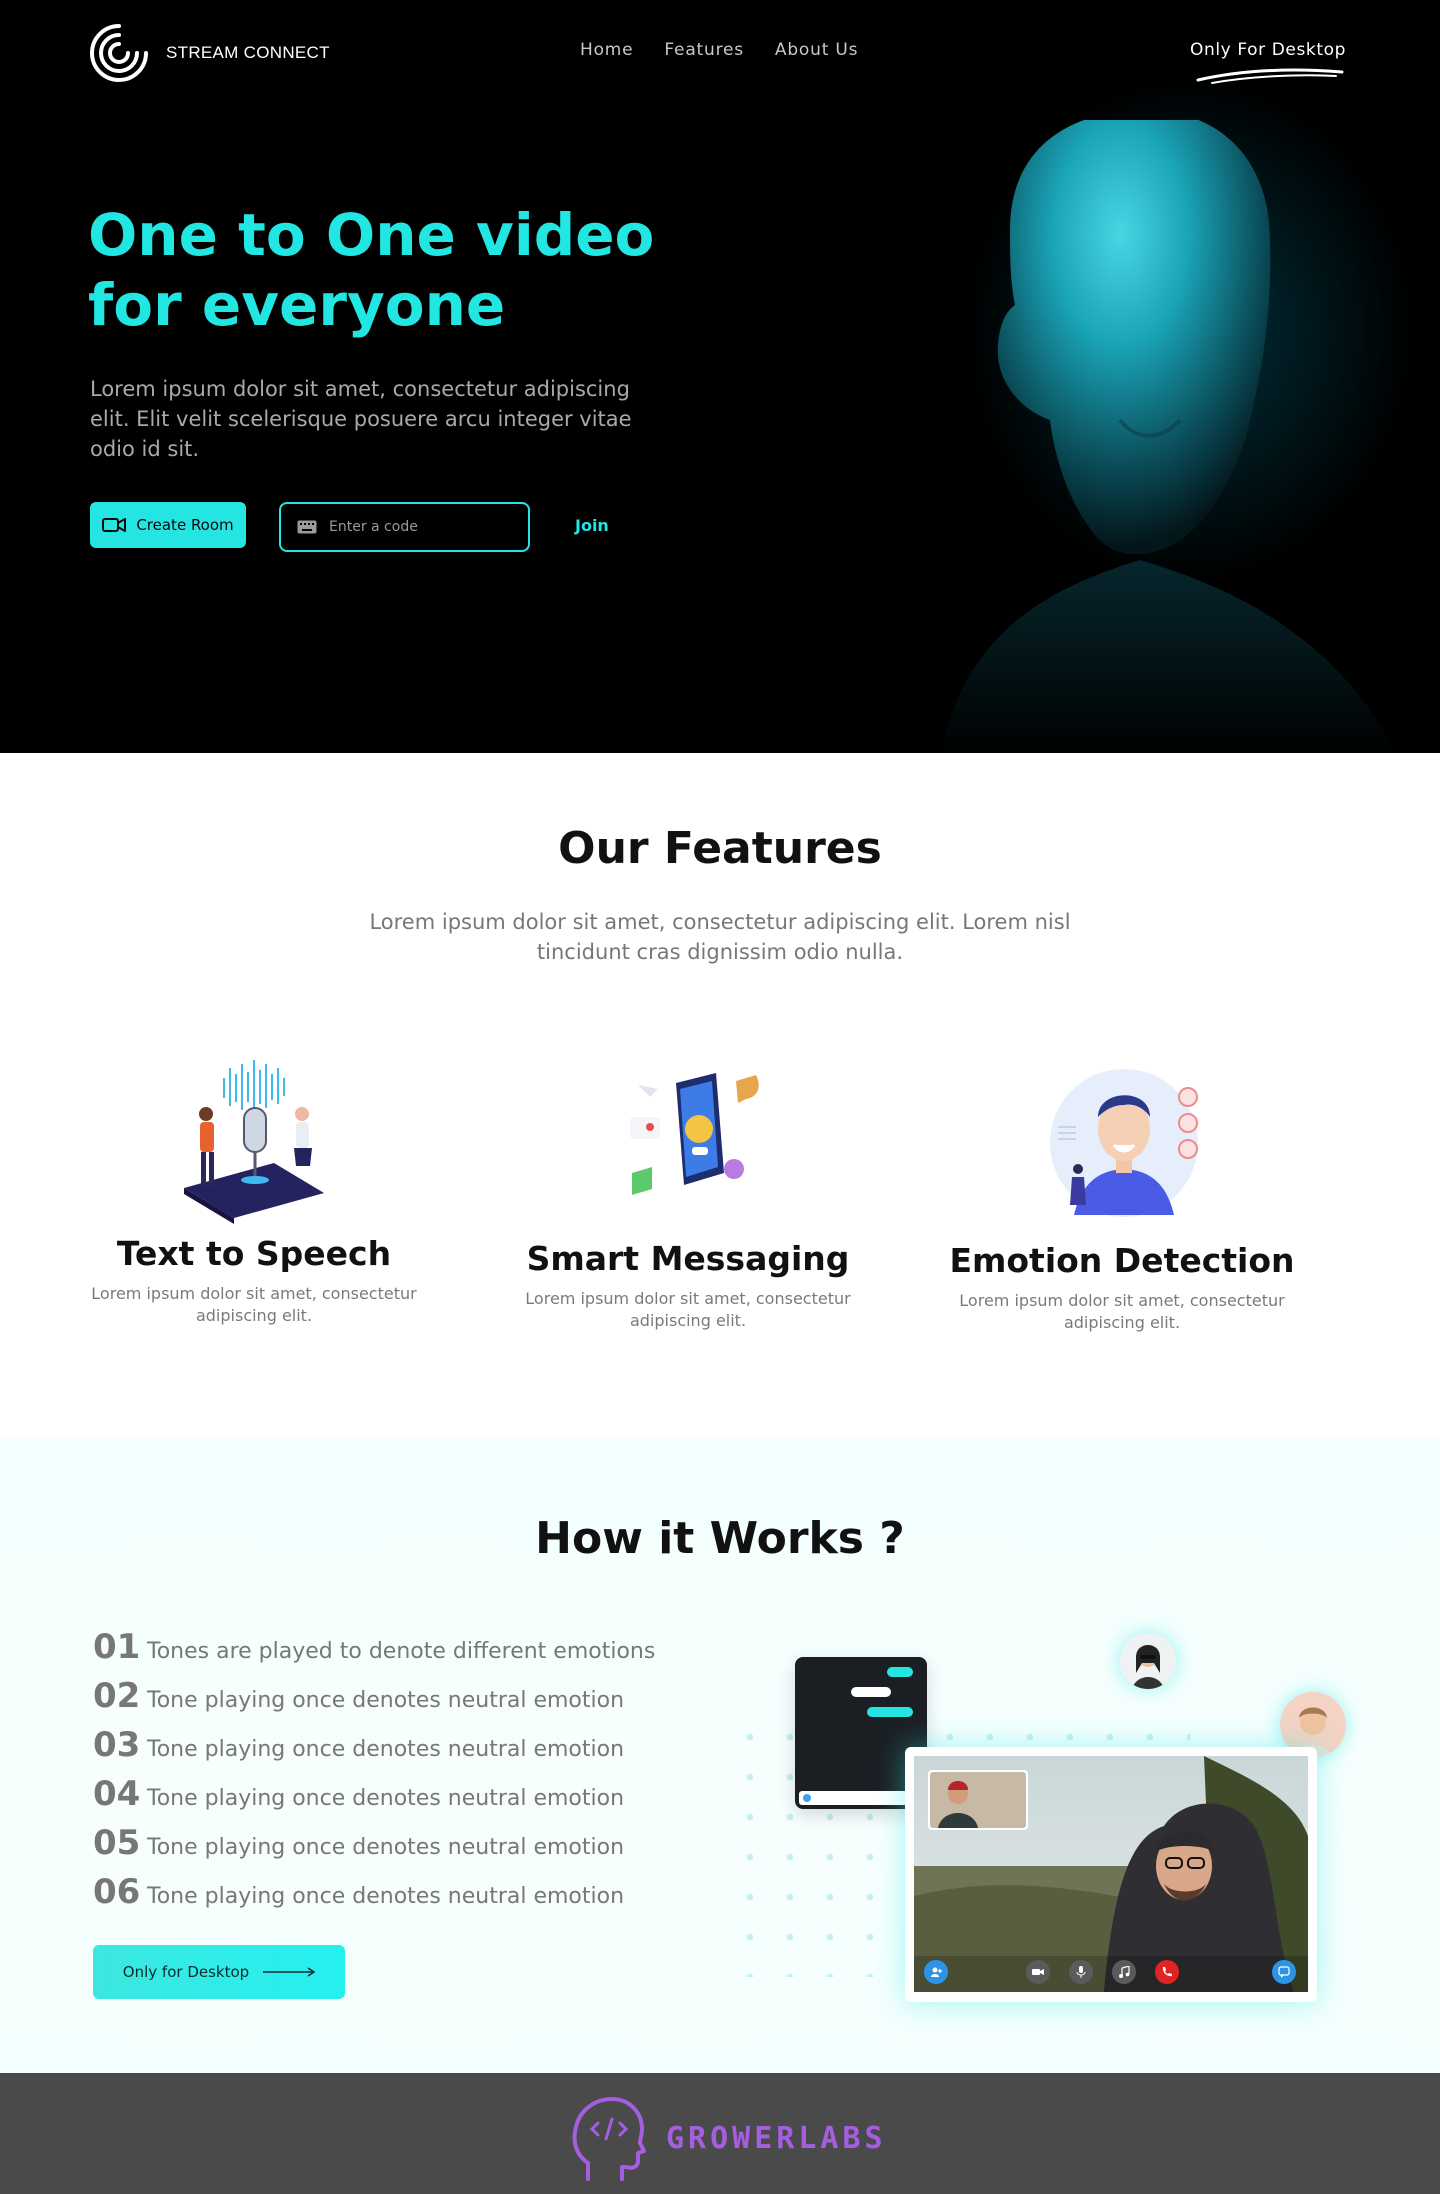  I want to click on join-button: Join, so click(592, 525).